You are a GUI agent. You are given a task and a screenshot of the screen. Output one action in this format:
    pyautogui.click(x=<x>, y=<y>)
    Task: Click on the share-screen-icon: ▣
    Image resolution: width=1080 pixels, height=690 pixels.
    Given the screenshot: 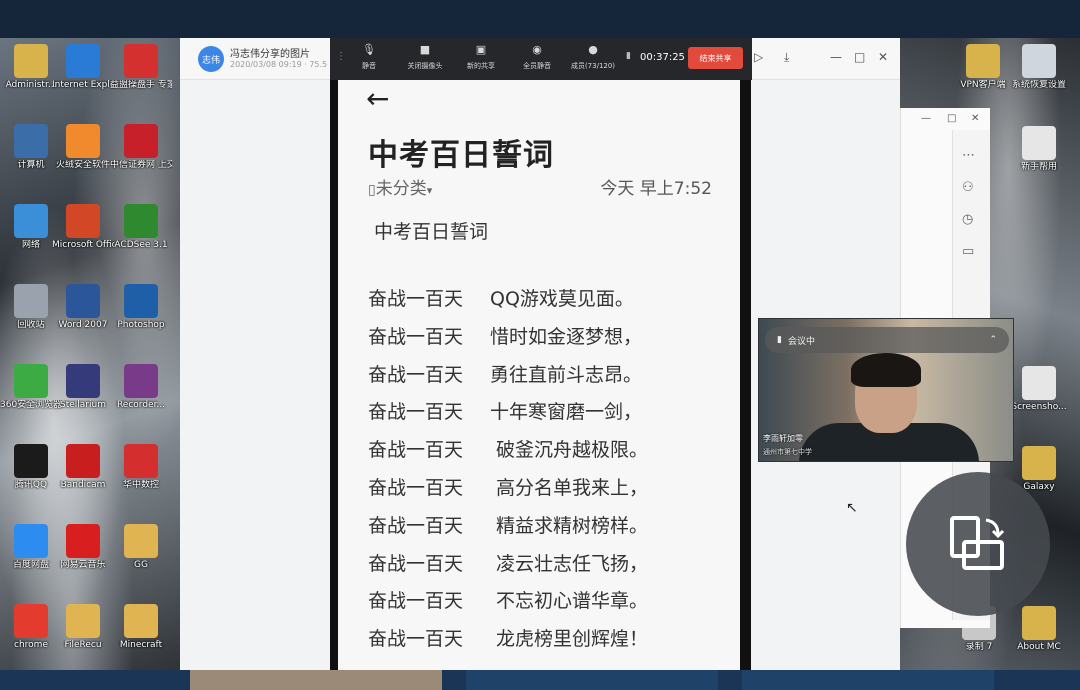 What is the action you would take?
    pyautogui.click(x=481, y=49)
    